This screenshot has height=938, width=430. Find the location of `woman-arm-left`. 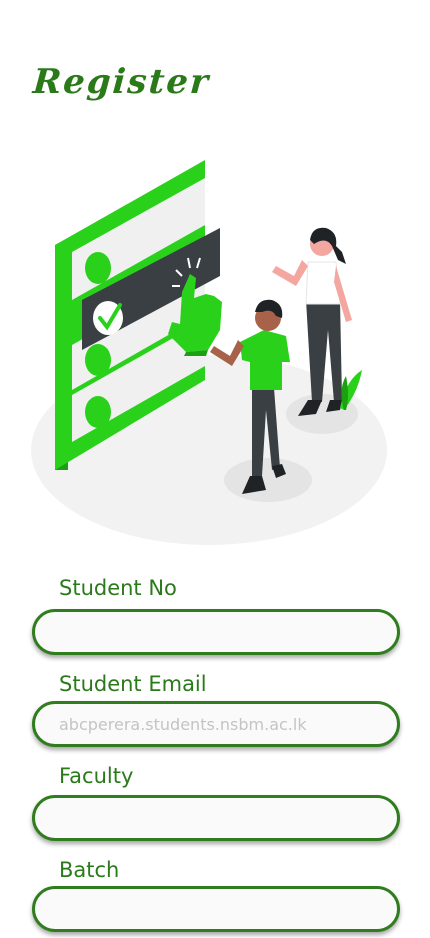

woman-arm-left is located at coordinates (290, 273).